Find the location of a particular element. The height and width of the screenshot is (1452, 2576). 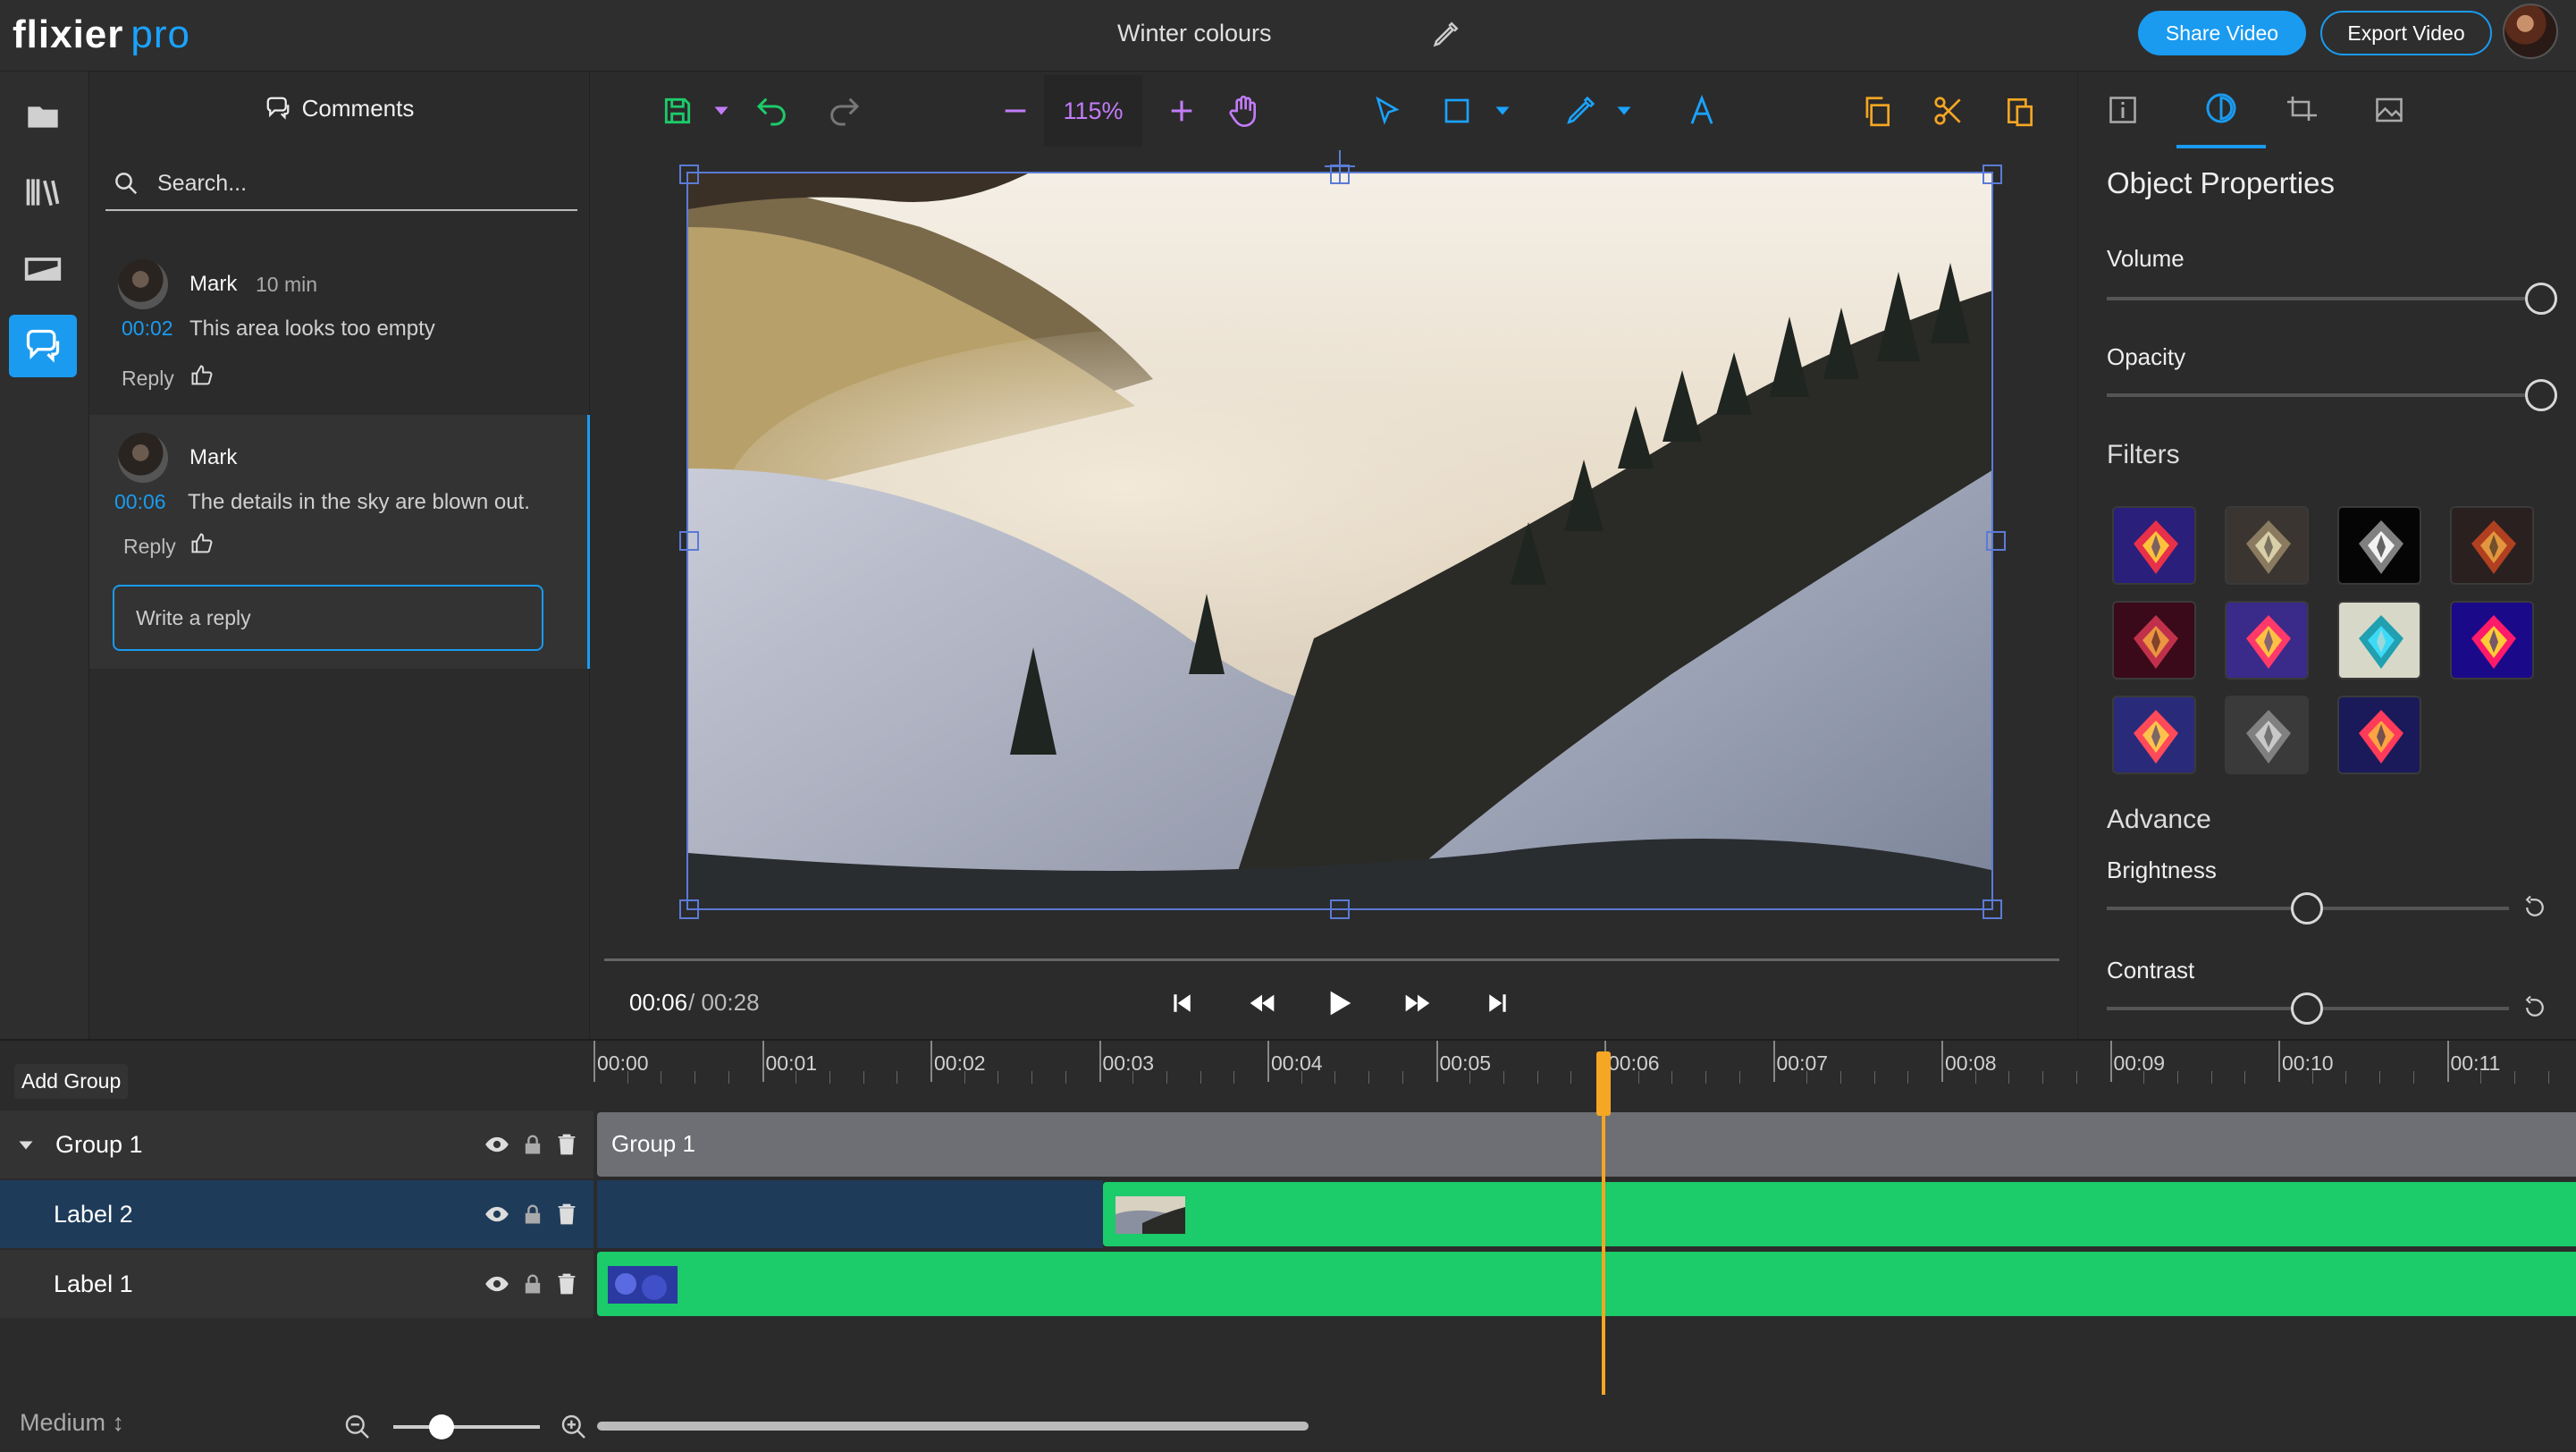

zoom-in-button is located at coordinates (1182, 110).